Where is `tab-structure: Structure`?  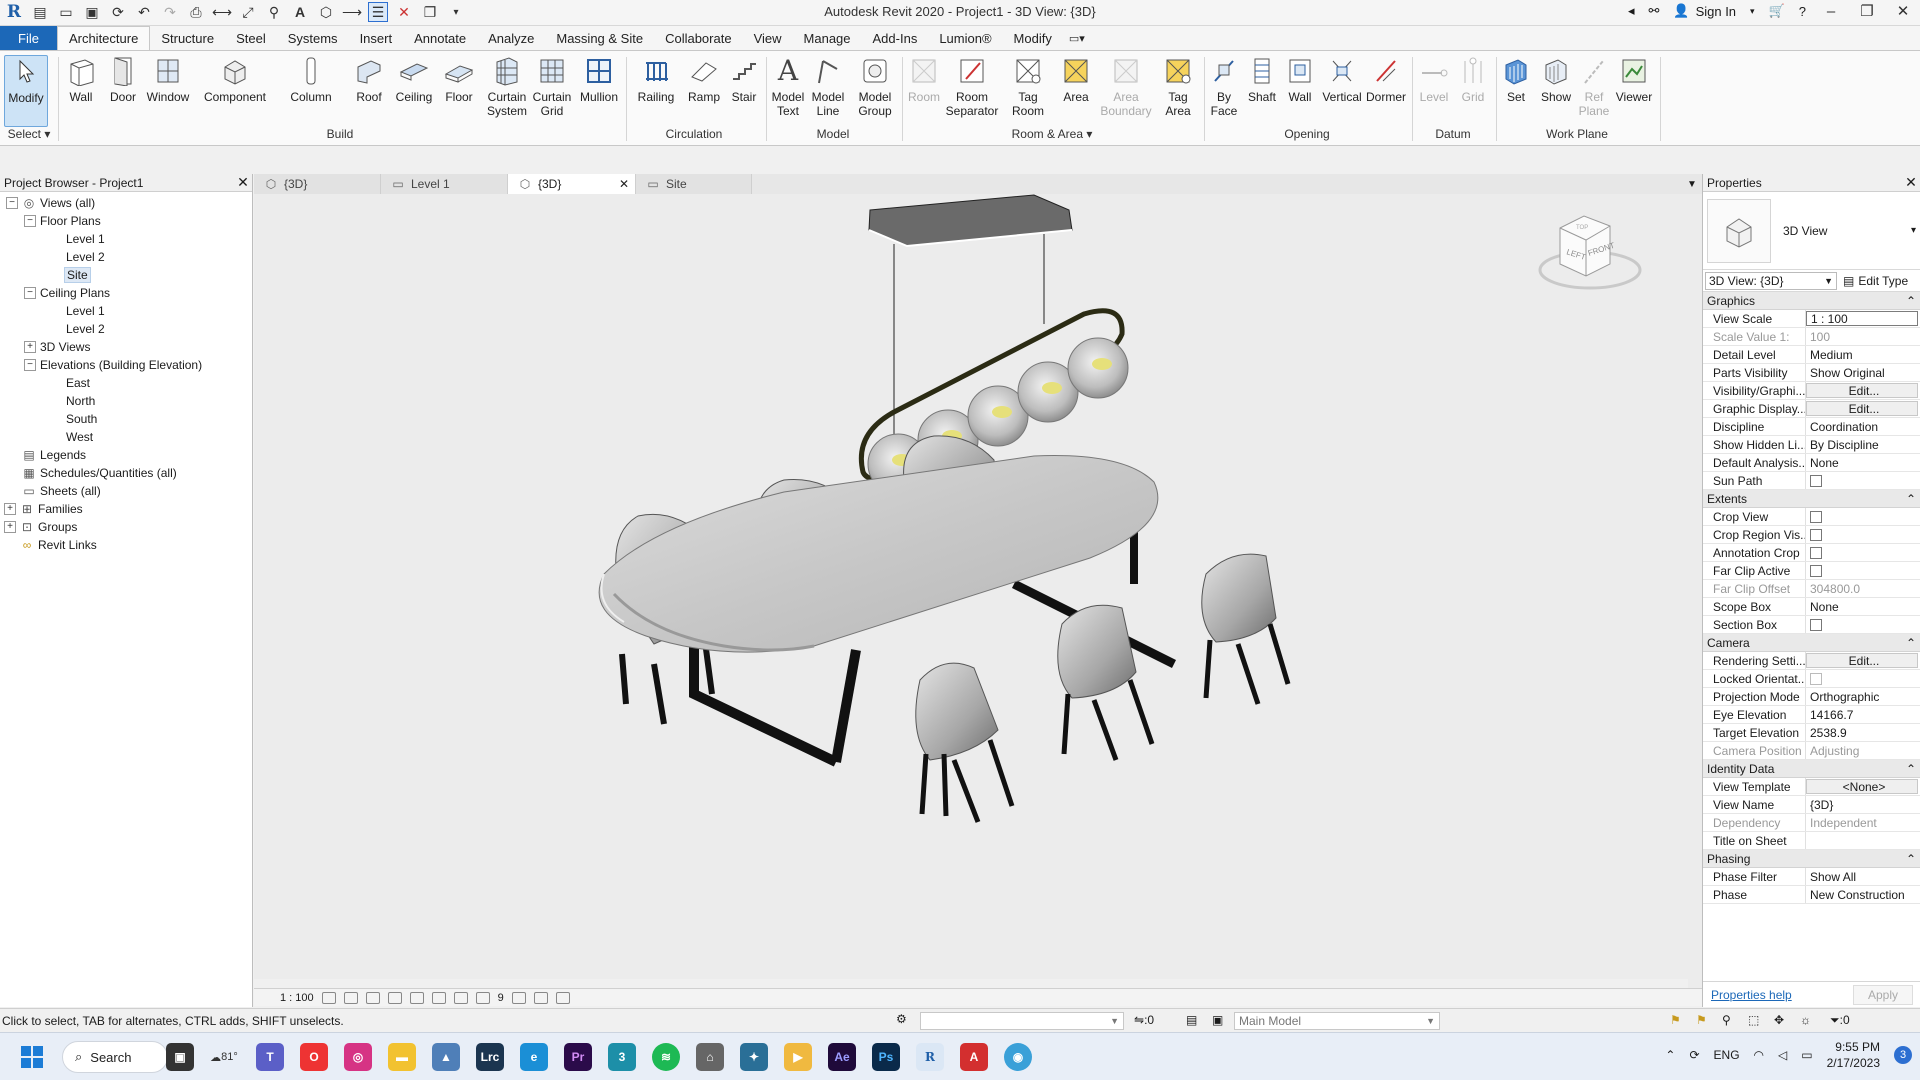
tab-structure: Structure is located at coordinates (187, 38).